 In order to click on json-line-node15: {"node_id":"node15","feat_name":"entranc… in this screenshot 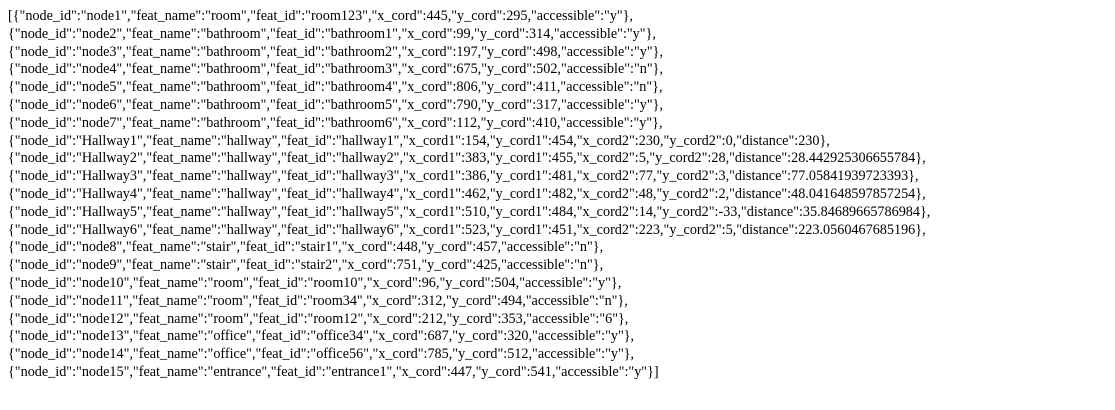, I will do `click(333, 371)`.